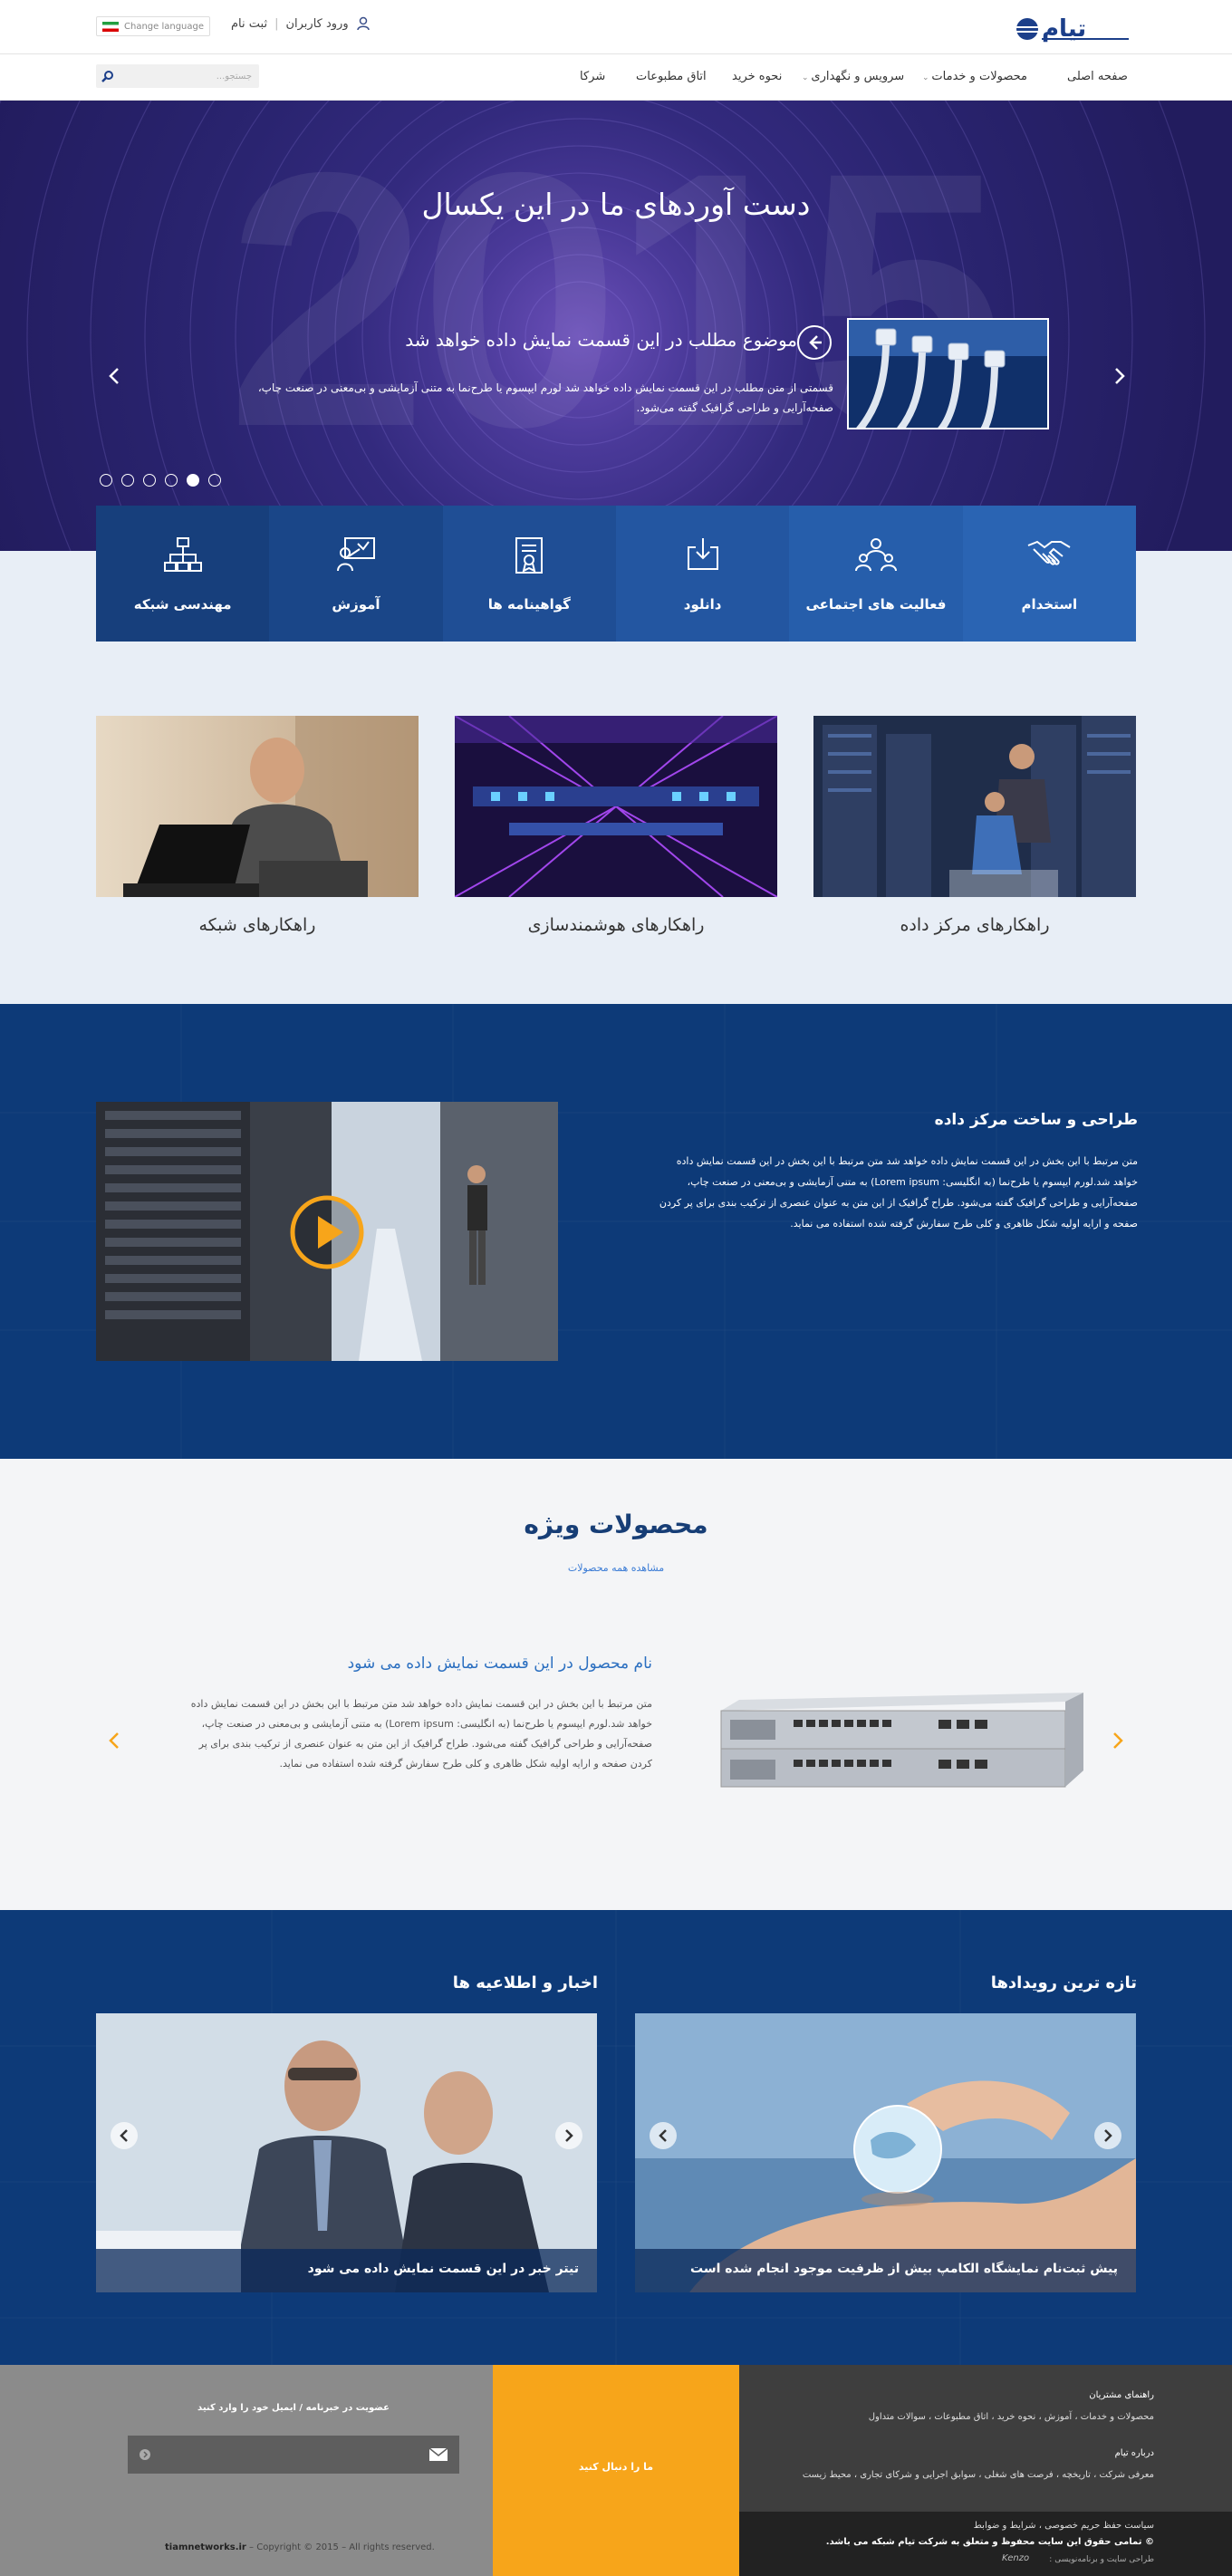 This screenshot has width=1232, height=2576. Describe the element at coordinates (616, 204) in the screenshot. I see `hero-title: دست آوردهای ما در این یکسال` at that location.